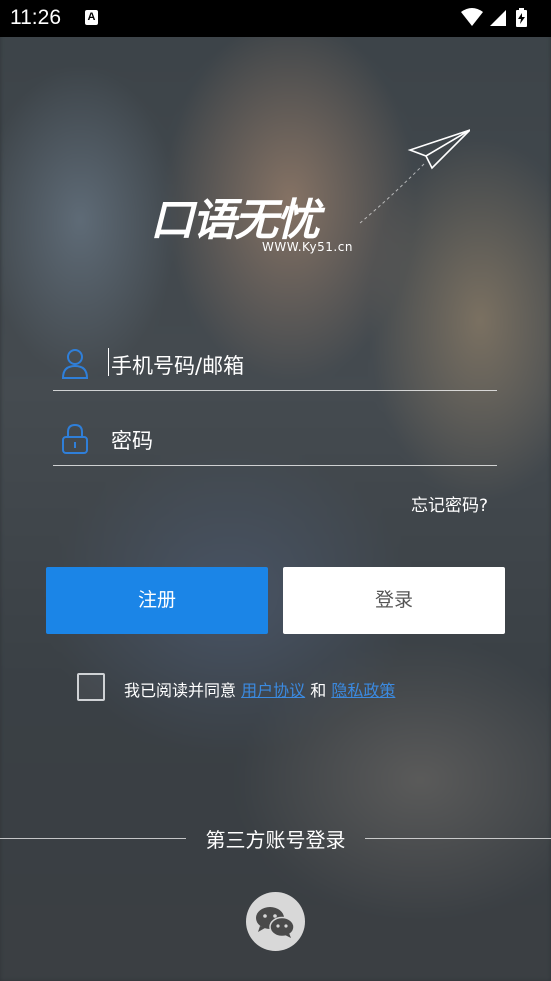  I want to click on wechat-login-button, so click(275, 921).